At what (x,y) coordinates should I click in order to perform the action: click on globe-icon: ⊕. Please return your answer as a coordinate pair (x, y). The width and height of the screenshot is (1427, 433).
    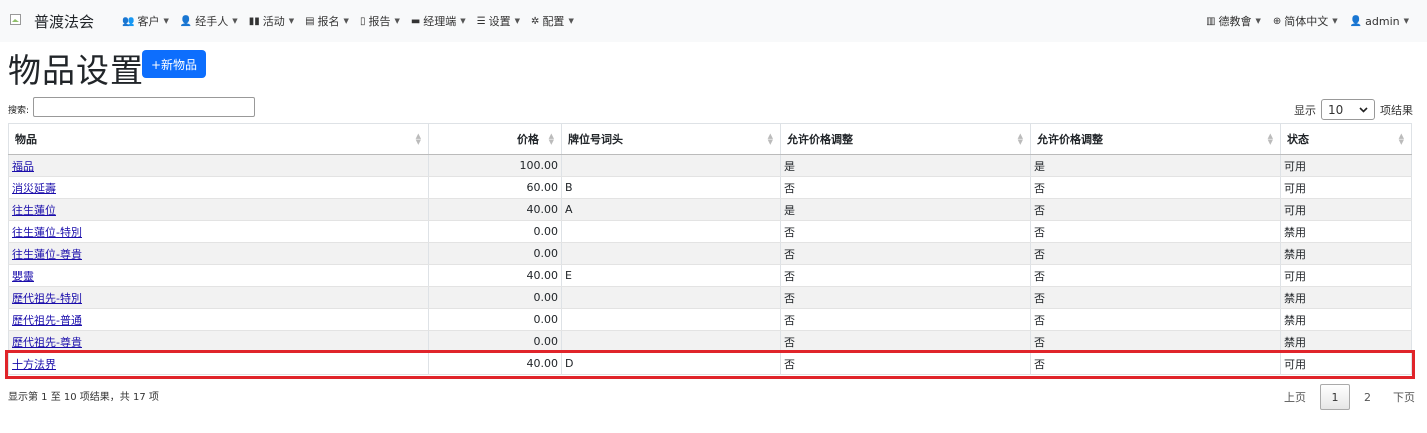
    Looking at the image, I should click on (1277, 21).